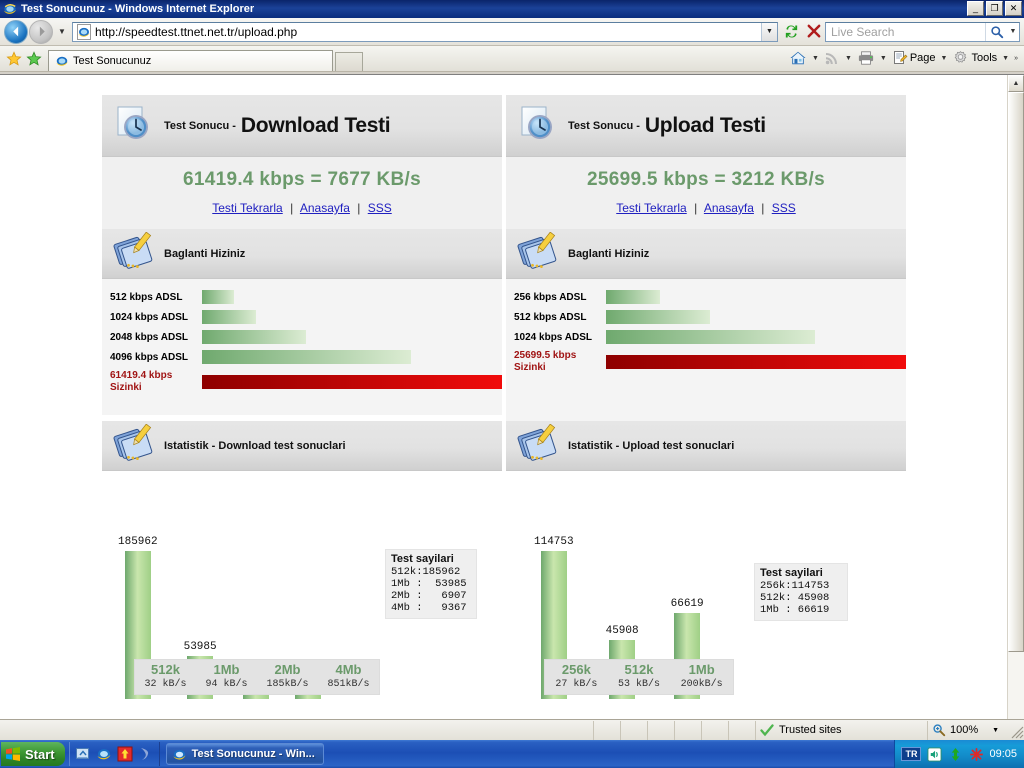  Describe the element at coordinates (1016, 58) in the screenshot. I see `command-overflow-icon: »` at that location.